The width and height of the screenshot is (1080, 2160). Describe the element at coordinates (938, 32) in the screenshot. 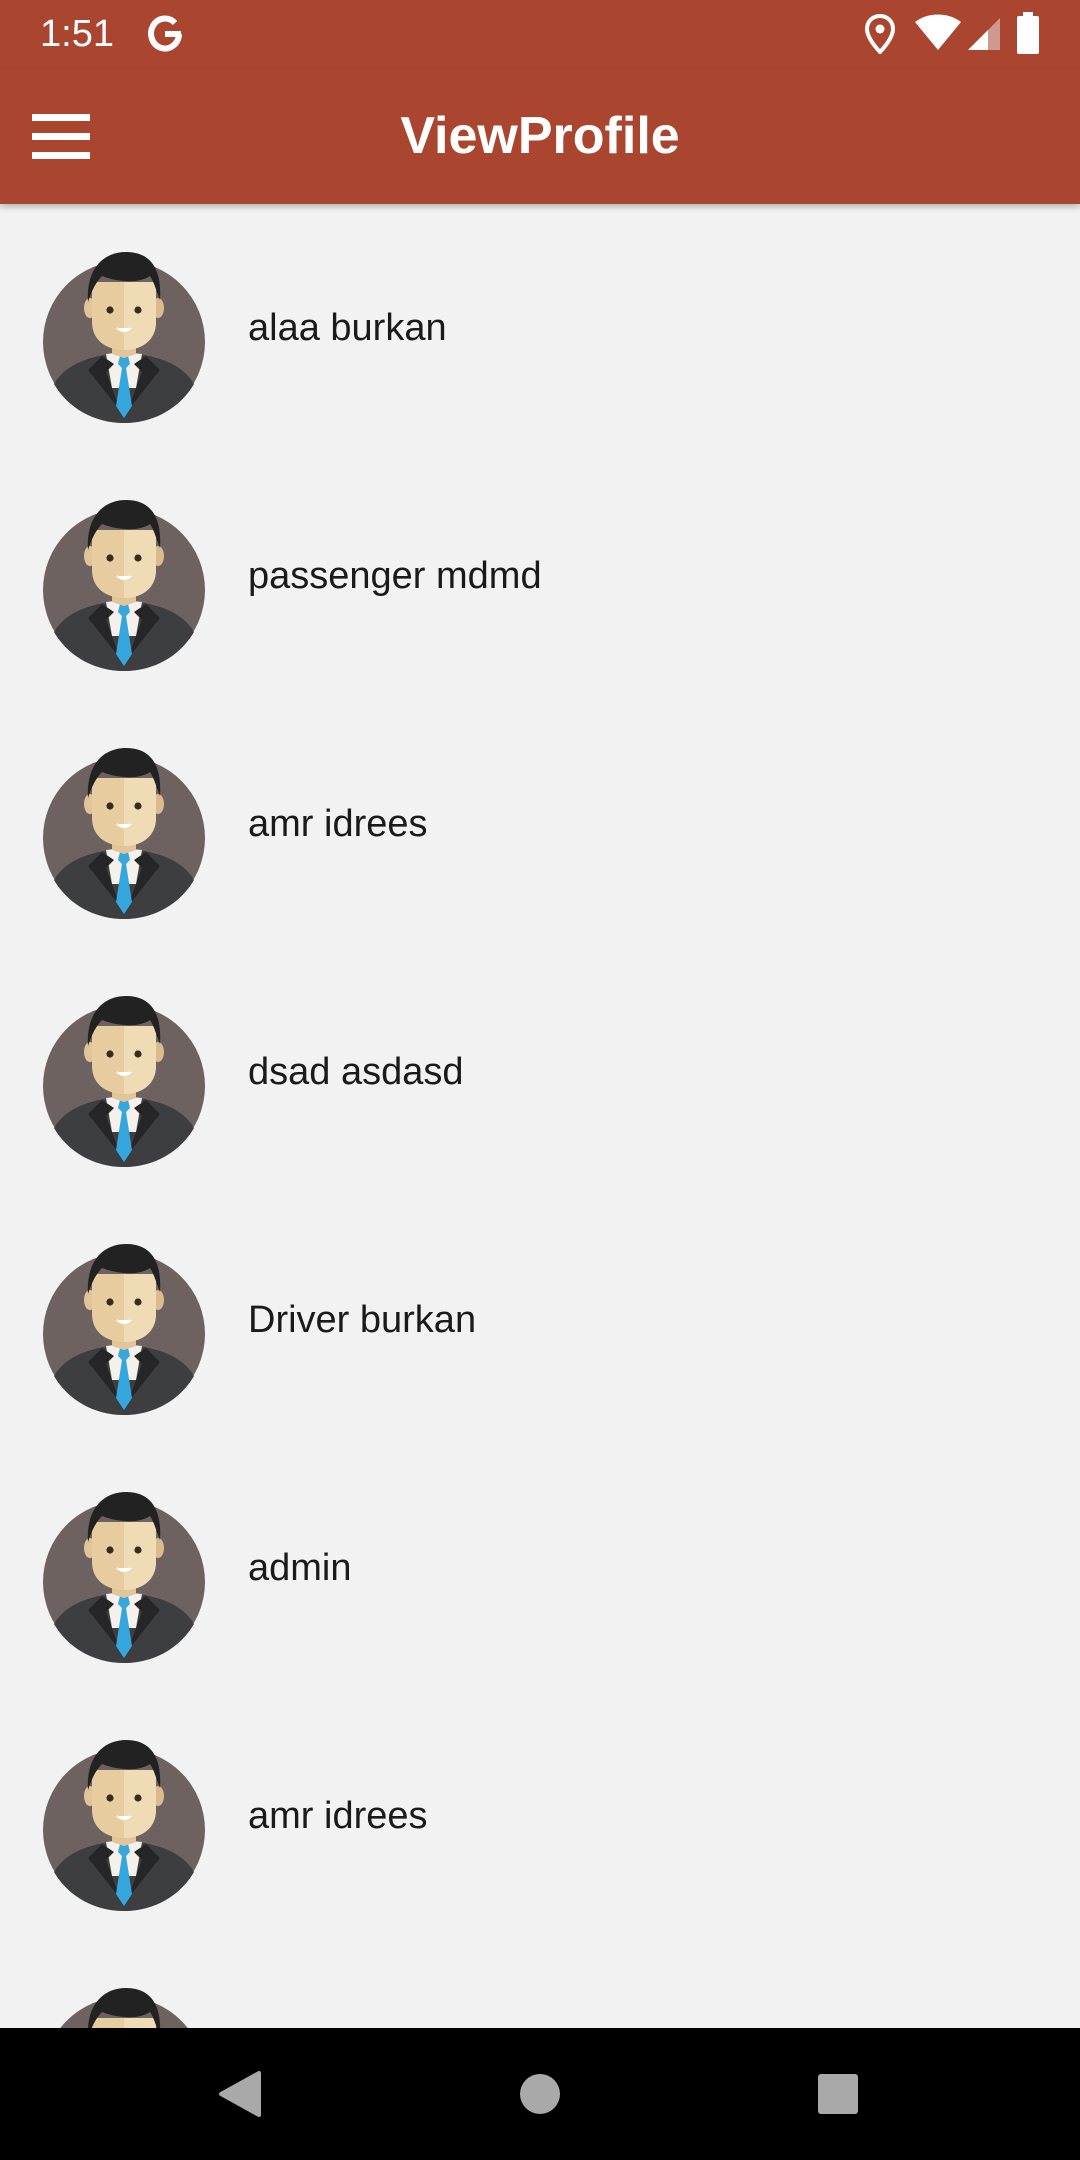

I see `wifi-icon` at that location.